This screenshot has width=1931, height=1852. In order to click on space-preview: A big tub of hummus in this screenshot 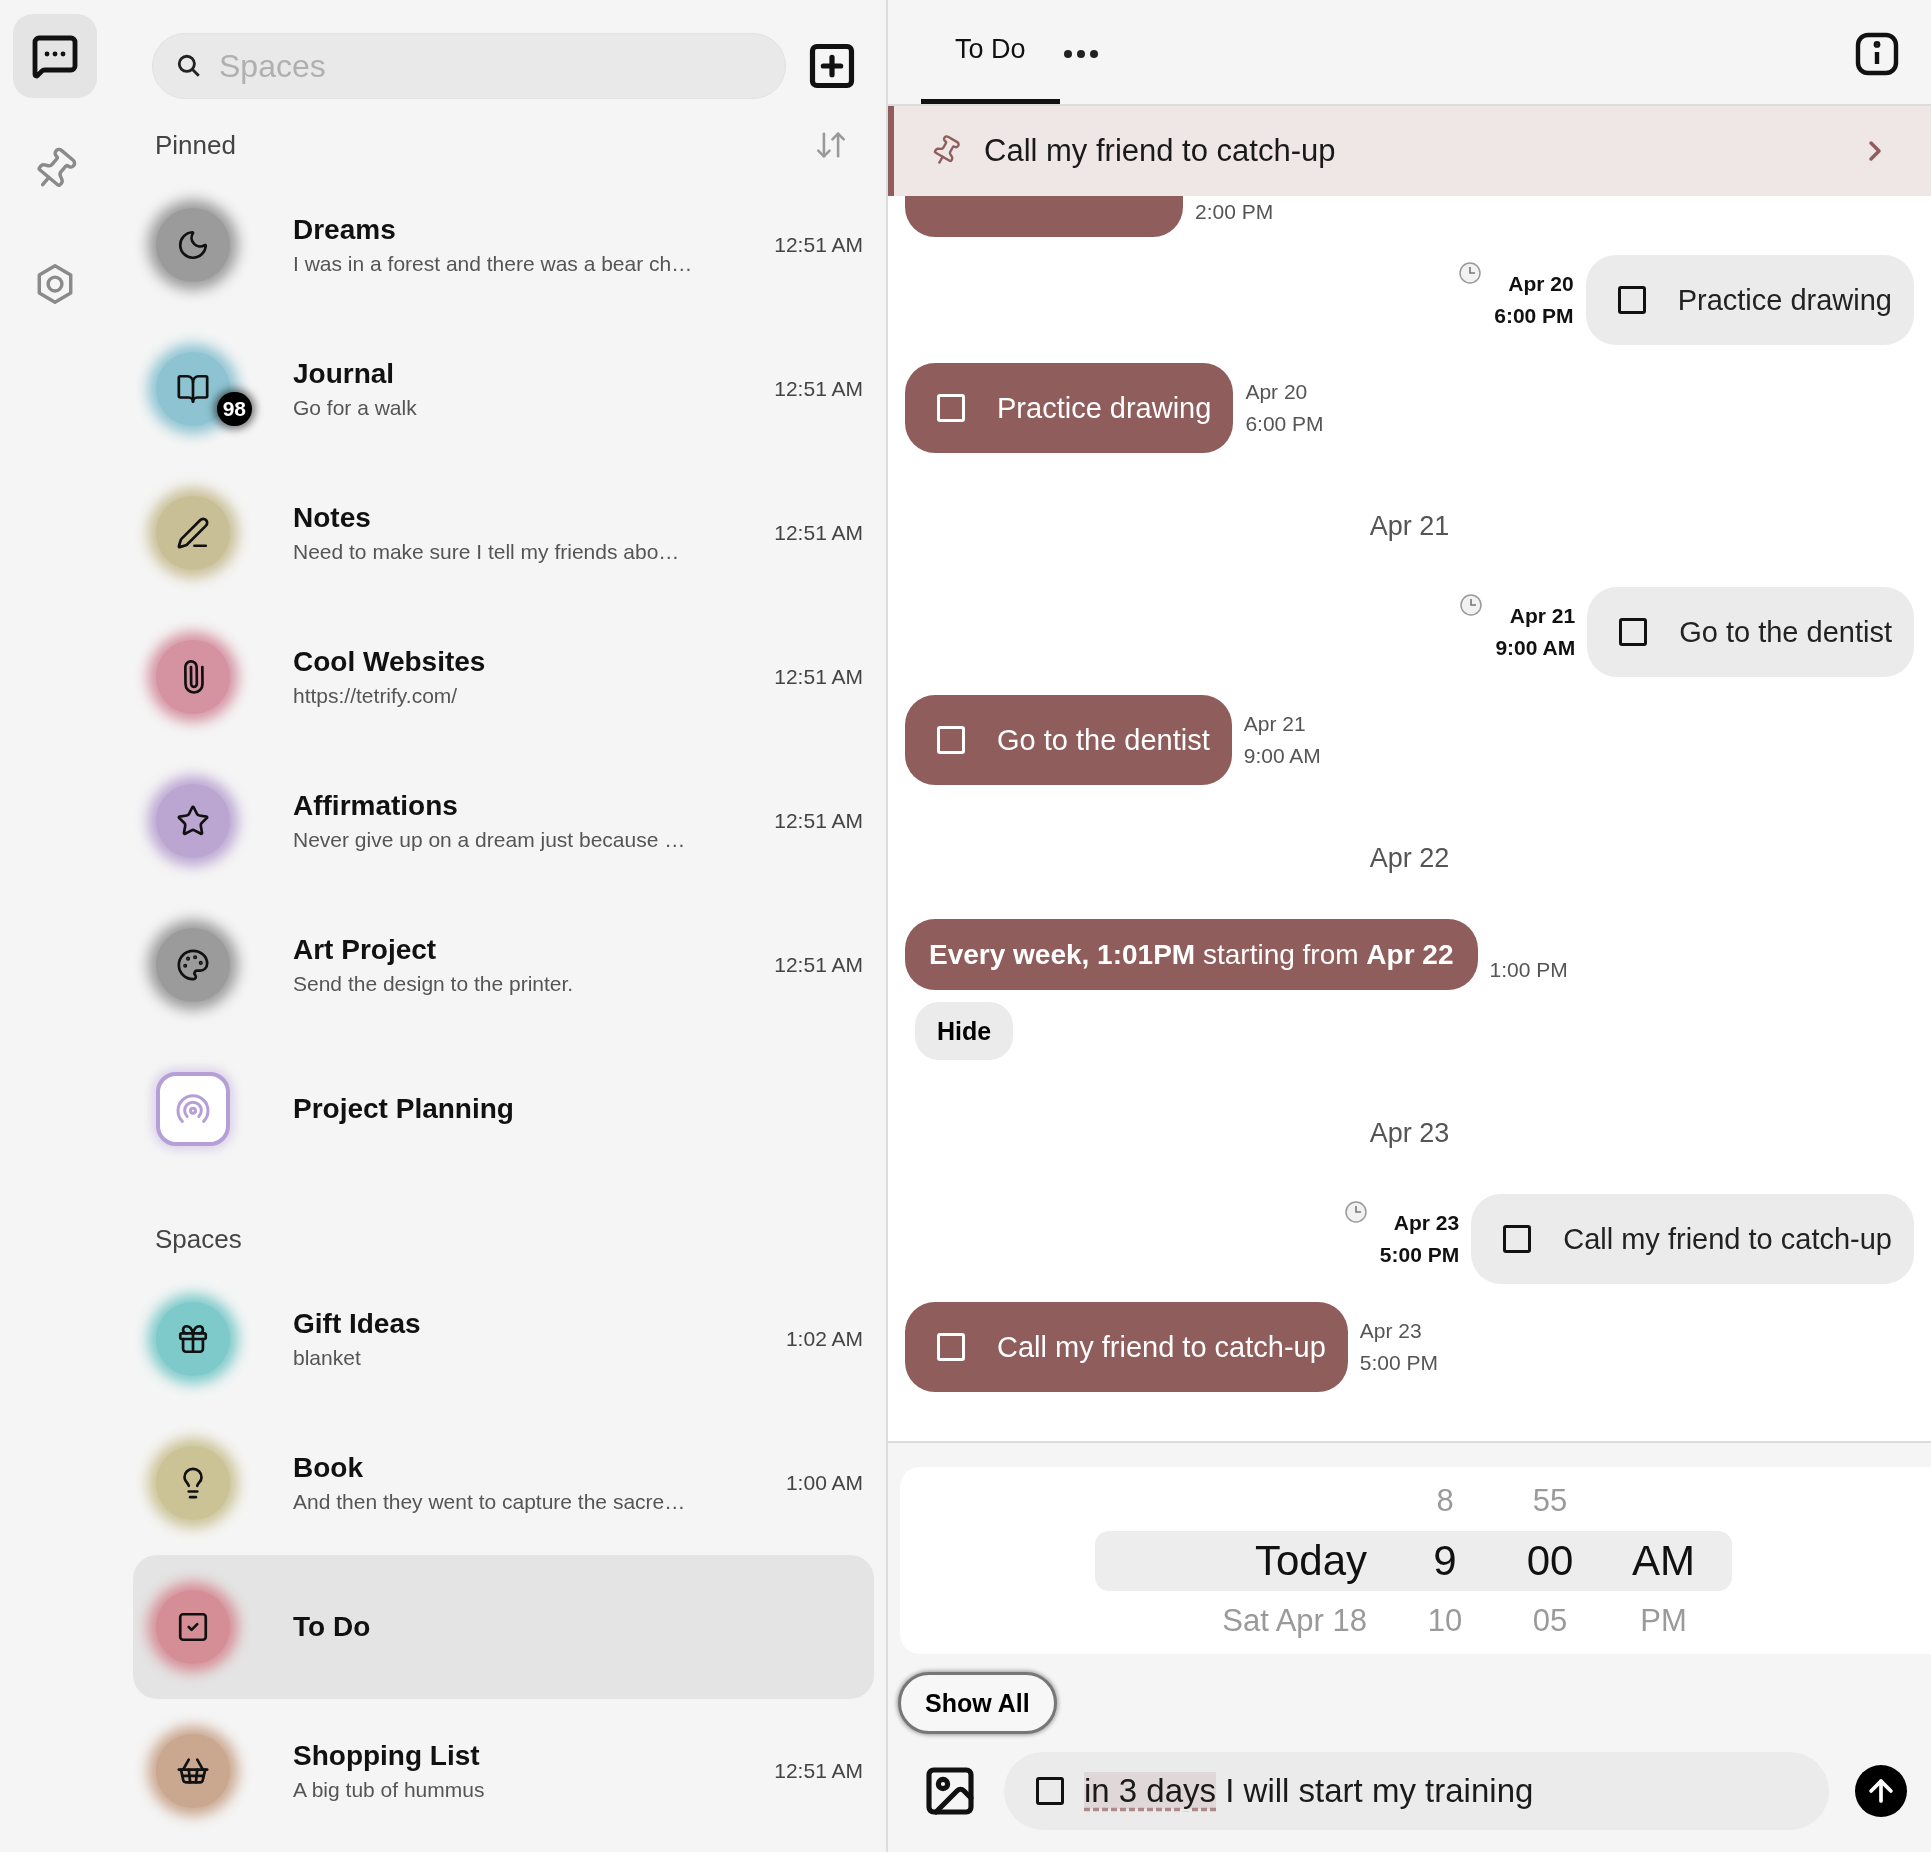, I will do `click(389, 1790)`.